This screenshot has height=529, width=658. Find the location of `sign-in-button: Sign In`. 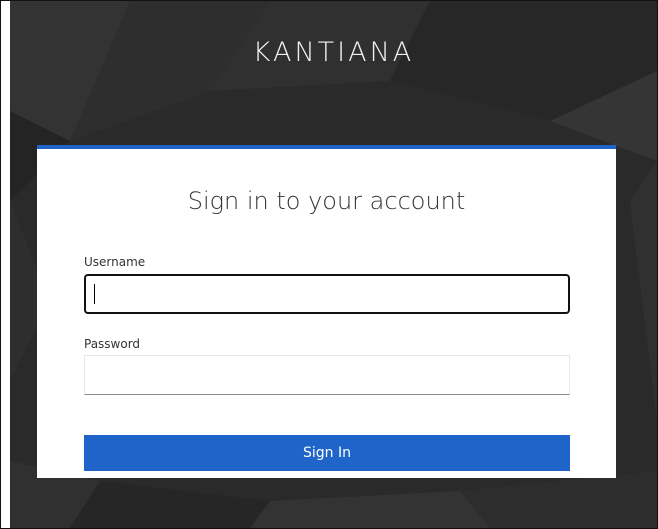

sign-in-button: Sign In is located at coordinates (327, 453).